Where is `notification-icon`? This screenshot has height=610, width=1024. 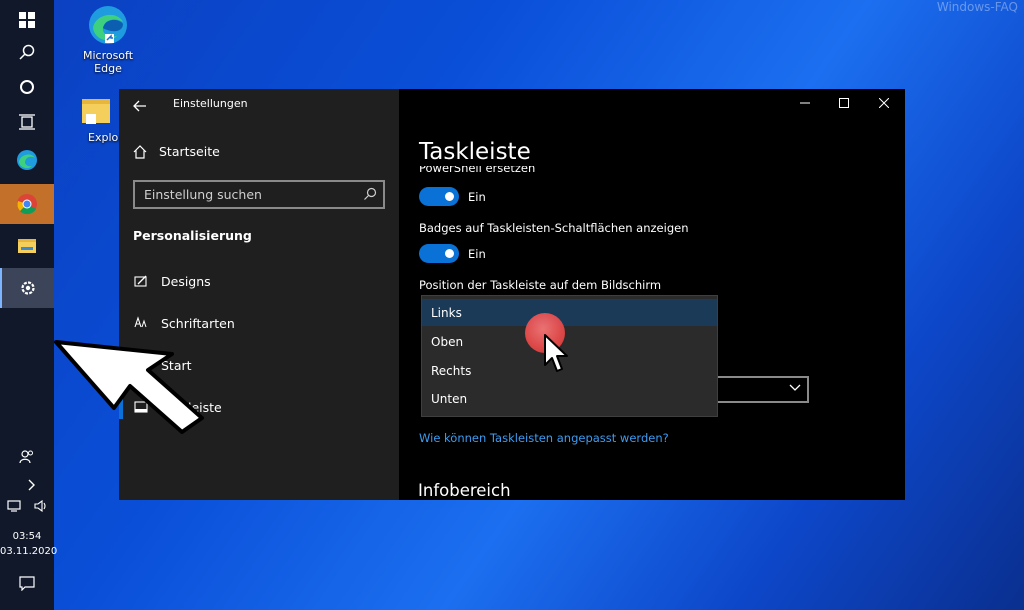
notification-icon is located at coordinates (27, 583).